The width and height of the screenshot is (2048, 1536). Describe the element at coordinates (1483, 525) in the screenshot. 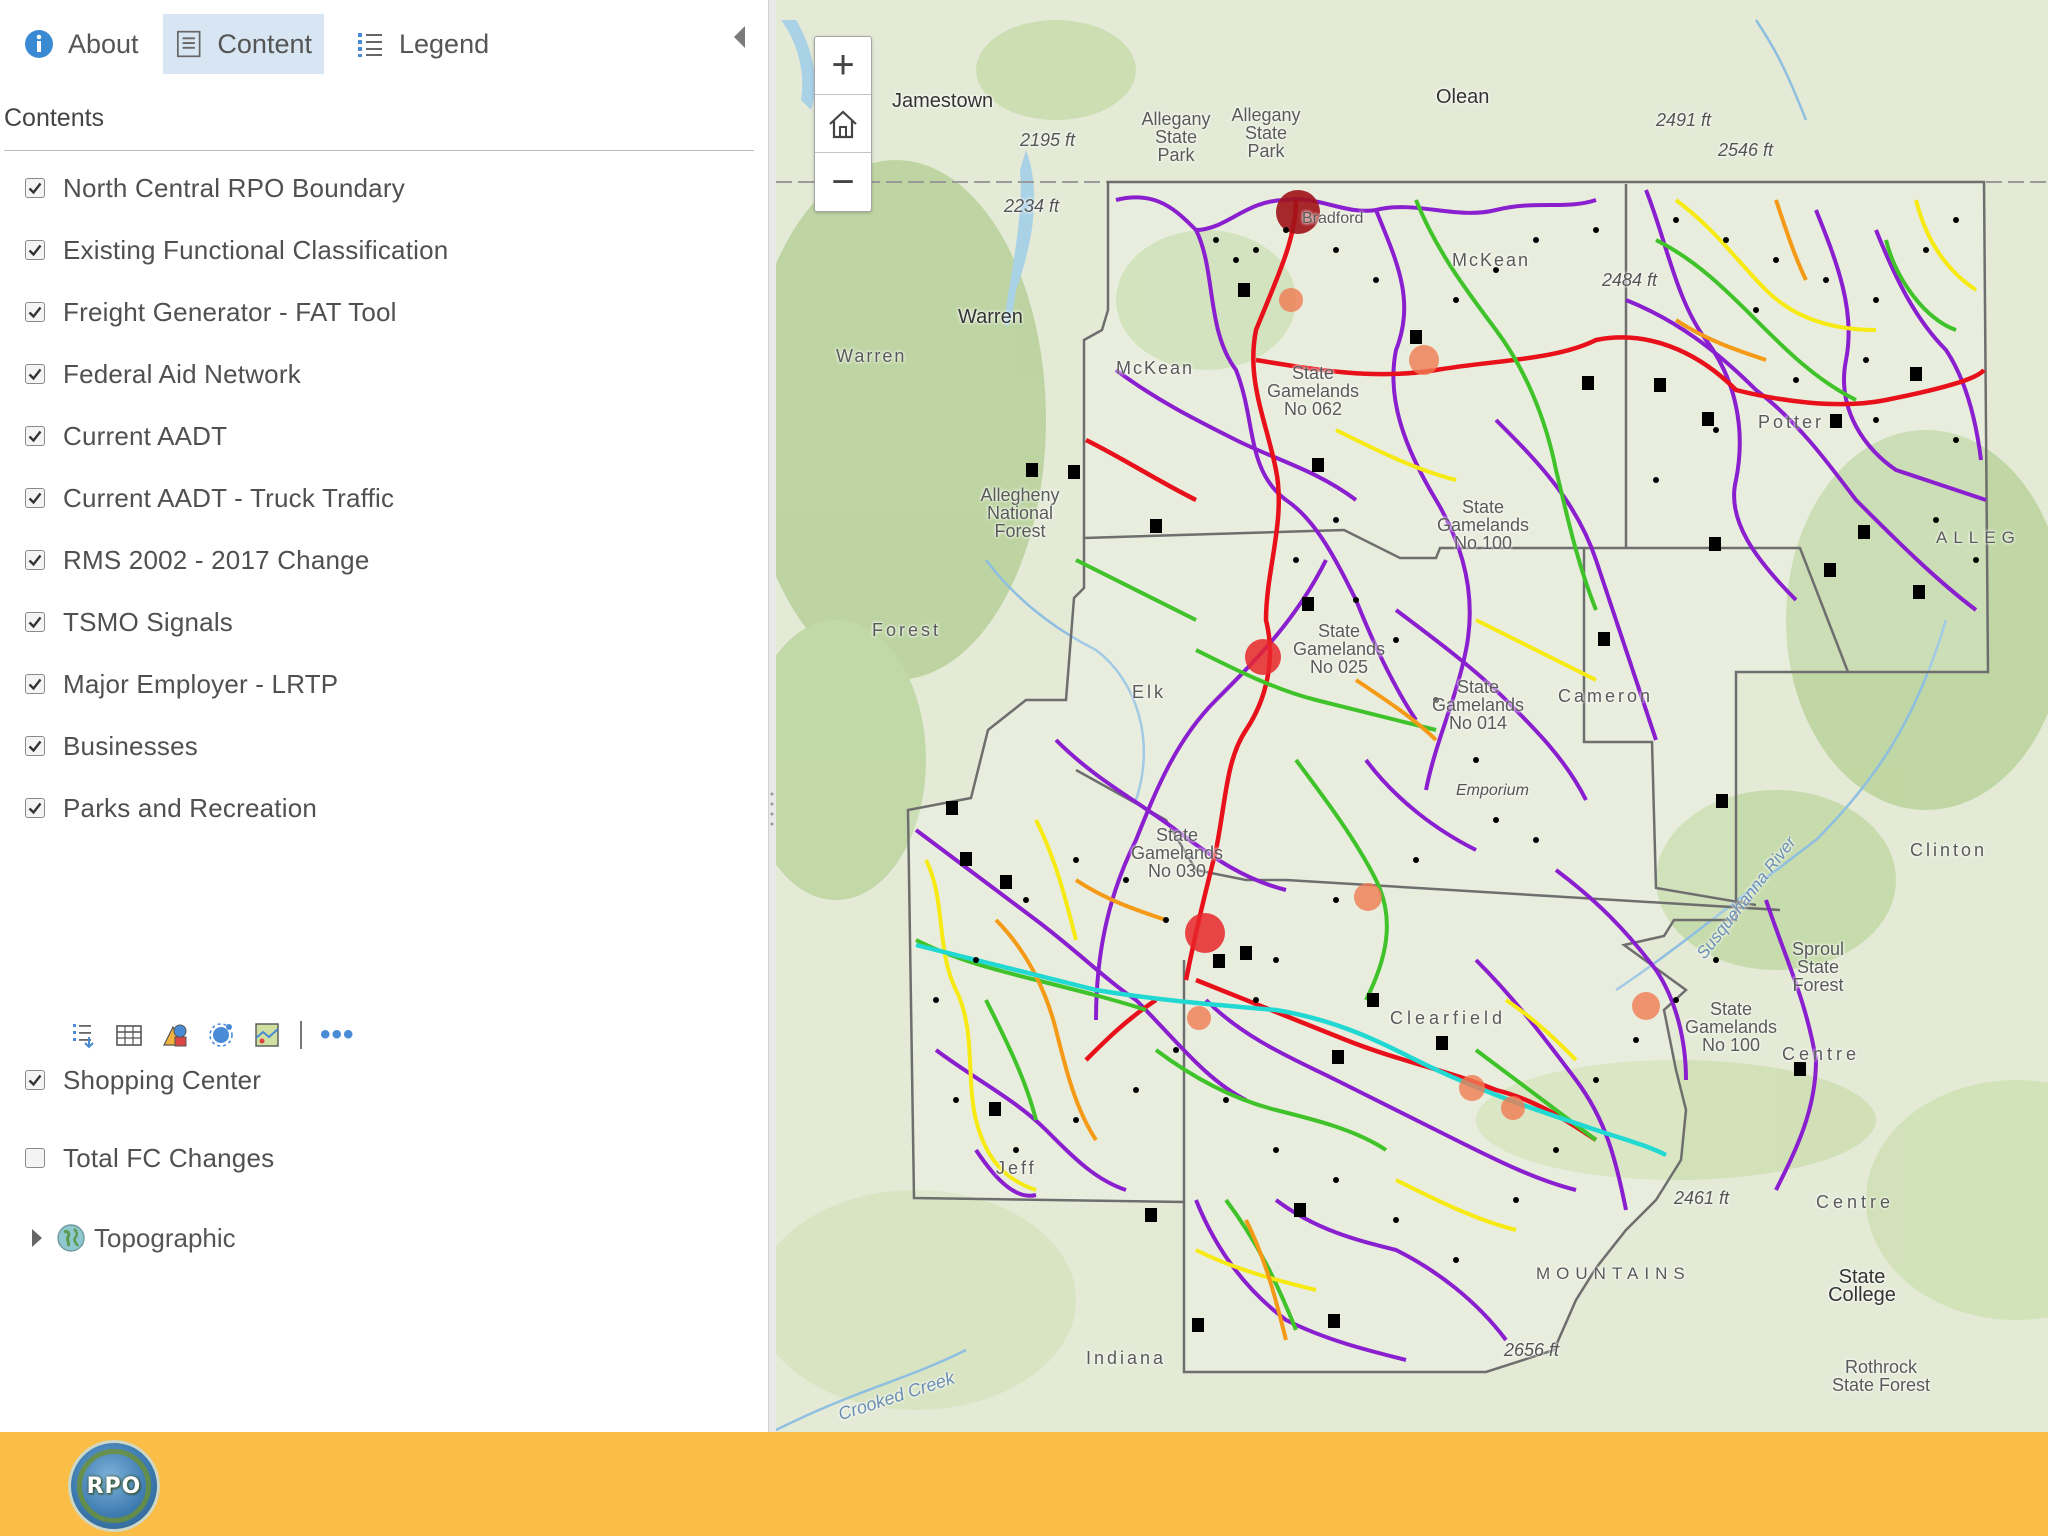

I see `label-sgl-clearfield: State Gamelands No 100` at that location.